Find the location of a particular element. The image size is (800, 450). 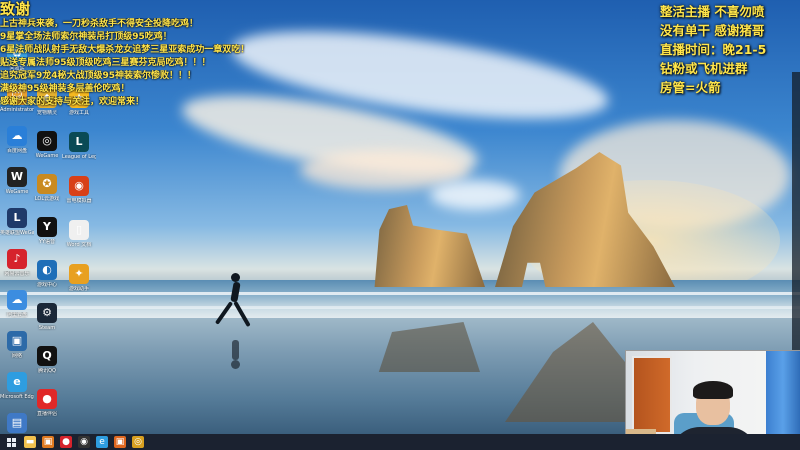

taskbar-netease-icon: ● is located at coordinates (66, 442).